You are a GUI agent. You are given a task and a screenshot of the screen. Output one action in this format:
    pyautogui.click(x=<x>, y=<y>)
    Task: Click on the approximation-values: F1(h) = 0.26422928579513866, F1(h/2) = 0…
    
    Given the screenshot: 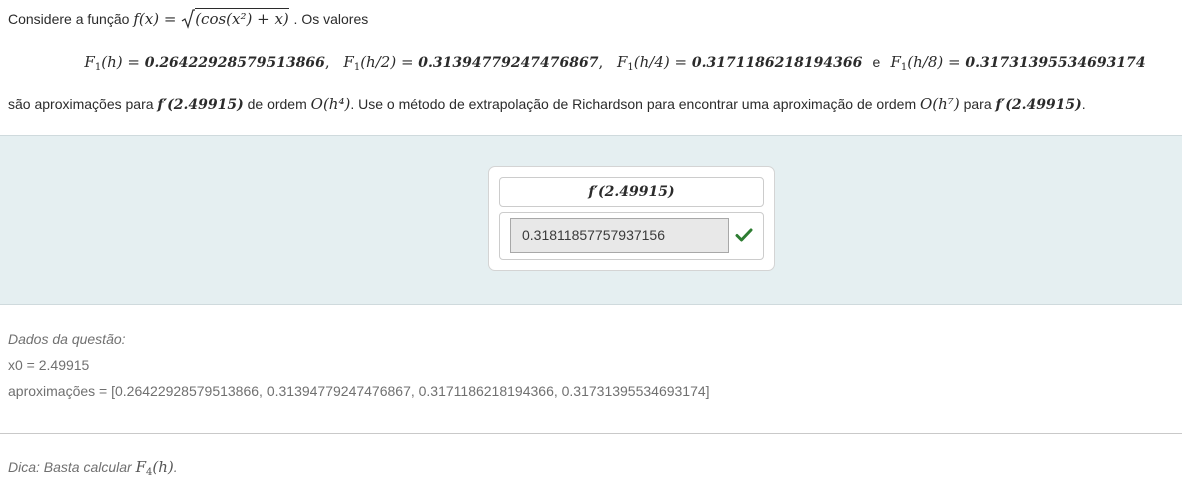 What is the action you would take?
    pyautogui.click(x=615, y=63)
    